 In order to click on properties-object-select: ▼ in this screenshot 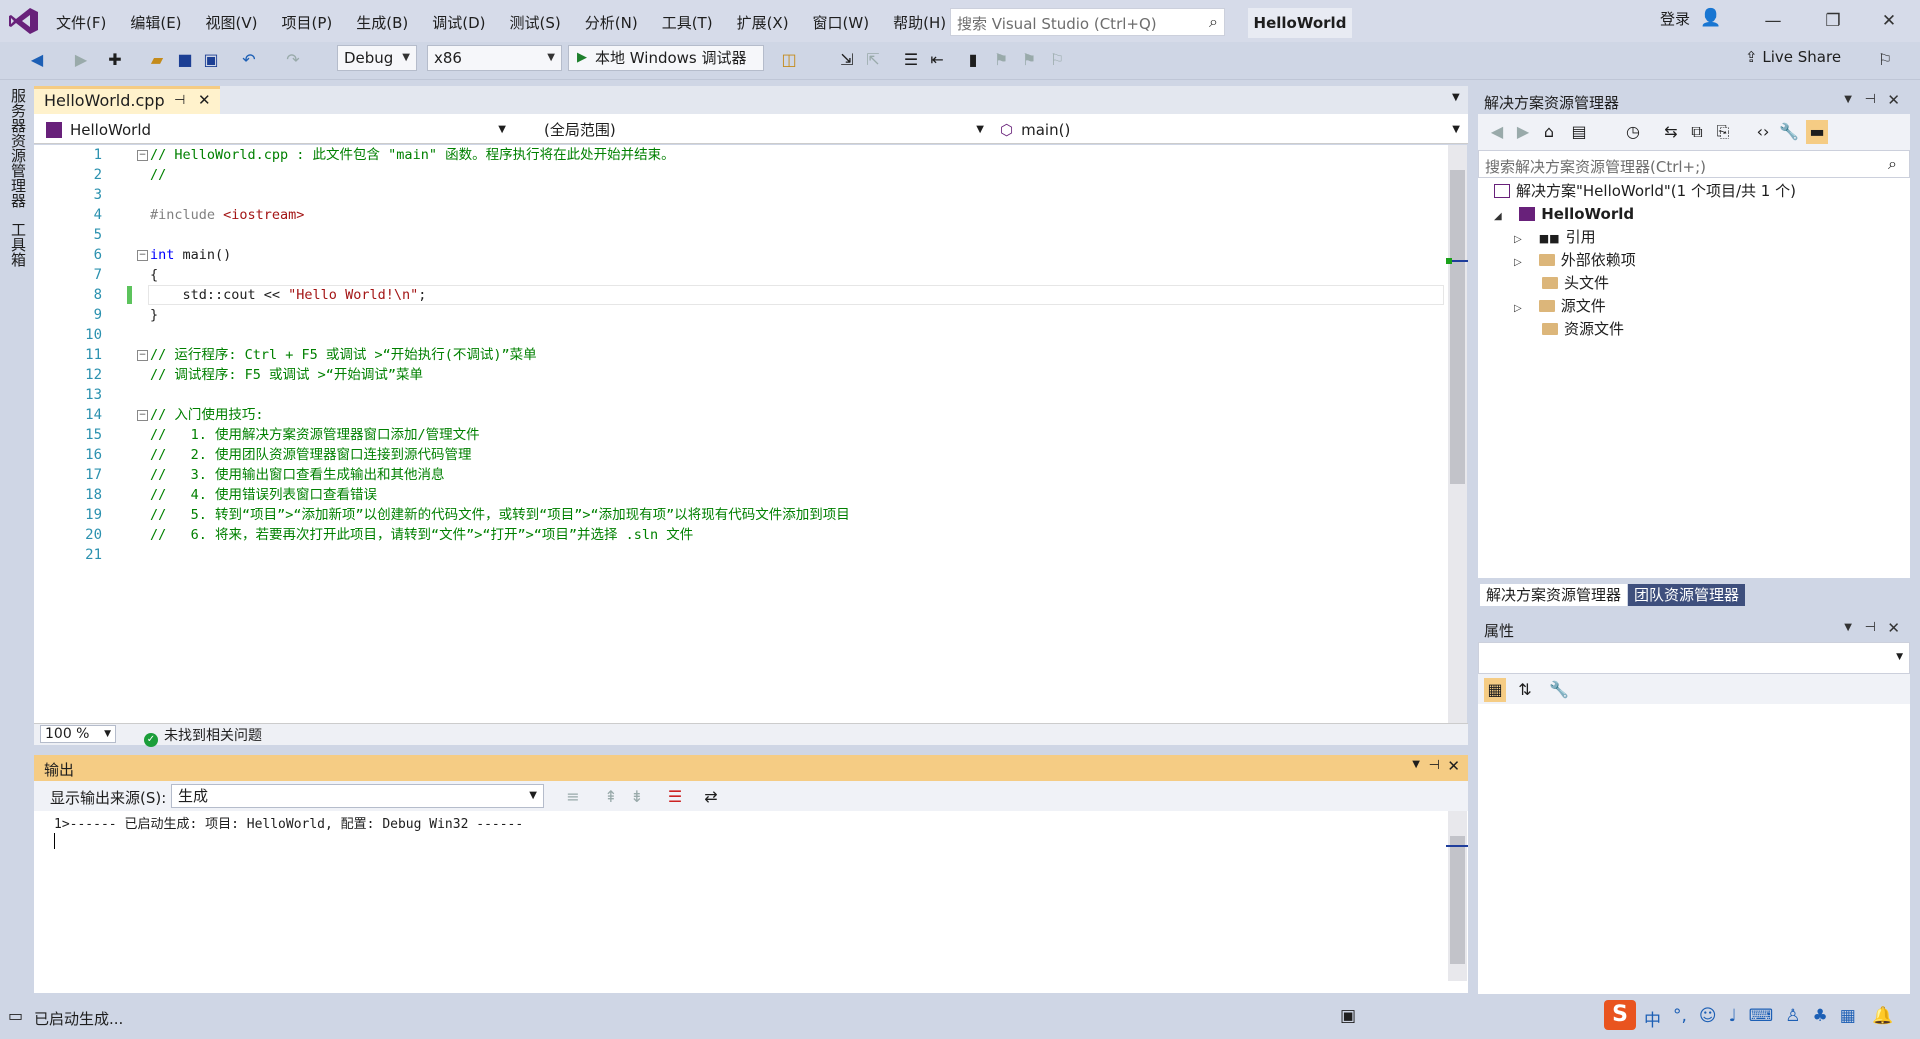, I will do `click(1694, 658)`.